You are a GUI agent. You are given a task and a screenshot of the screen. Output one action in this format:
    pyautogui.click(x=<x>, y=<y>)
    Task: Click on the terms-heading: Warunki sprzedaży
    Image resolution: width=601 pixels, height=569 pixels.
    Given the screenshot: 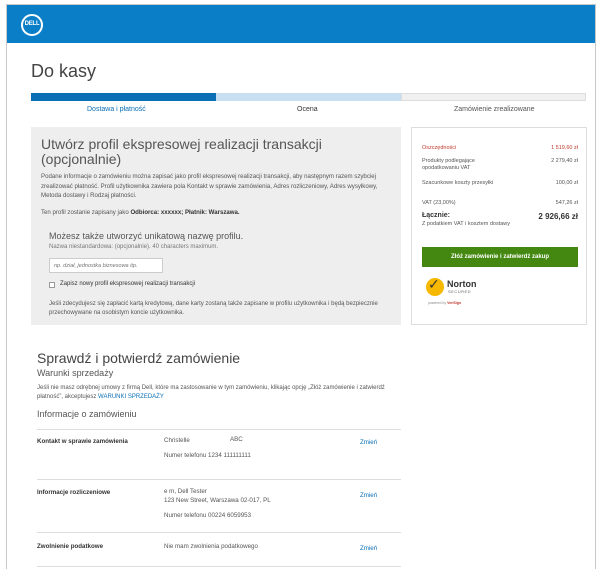 What is the action you would take?
    pyautogui.click(x=75, y=373)
    